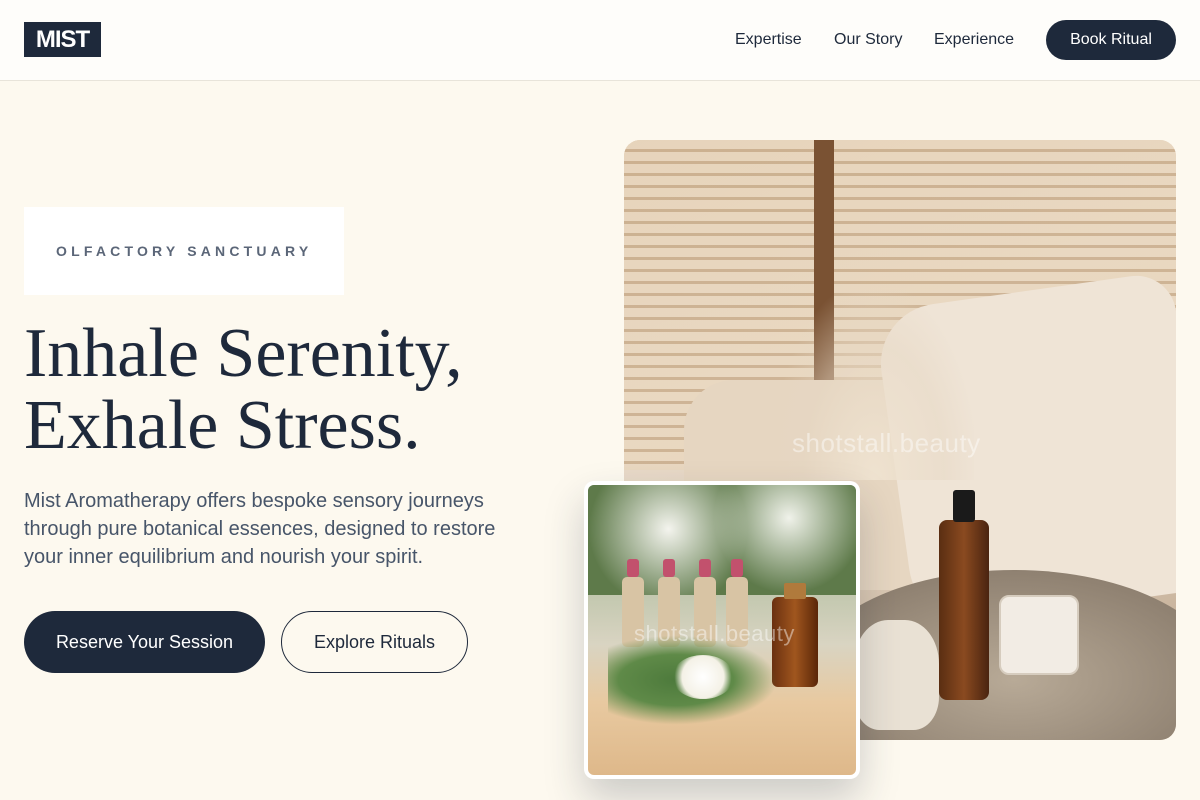  I want to click on nav-link-experience: Experience, so click(974, 40).